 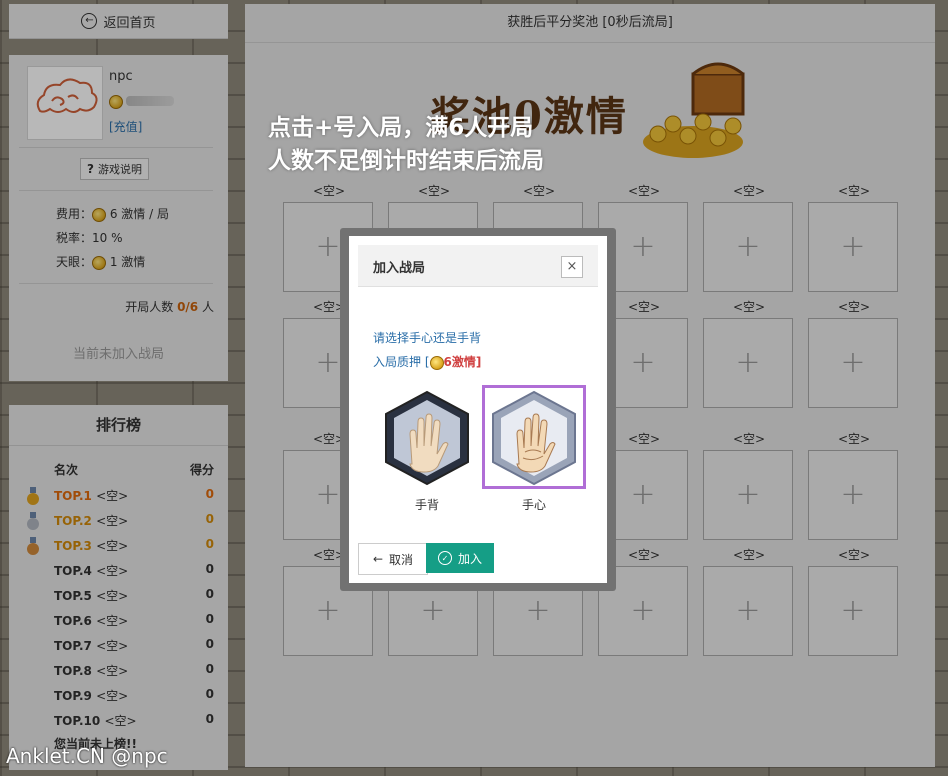 I want to click on ranking-row: TOP.2 <空> 0, so click(x=118, y=524).